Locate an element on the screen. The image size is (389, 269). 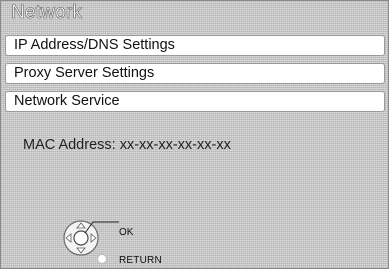
dpad-icon is located at coordinates (91, 238).